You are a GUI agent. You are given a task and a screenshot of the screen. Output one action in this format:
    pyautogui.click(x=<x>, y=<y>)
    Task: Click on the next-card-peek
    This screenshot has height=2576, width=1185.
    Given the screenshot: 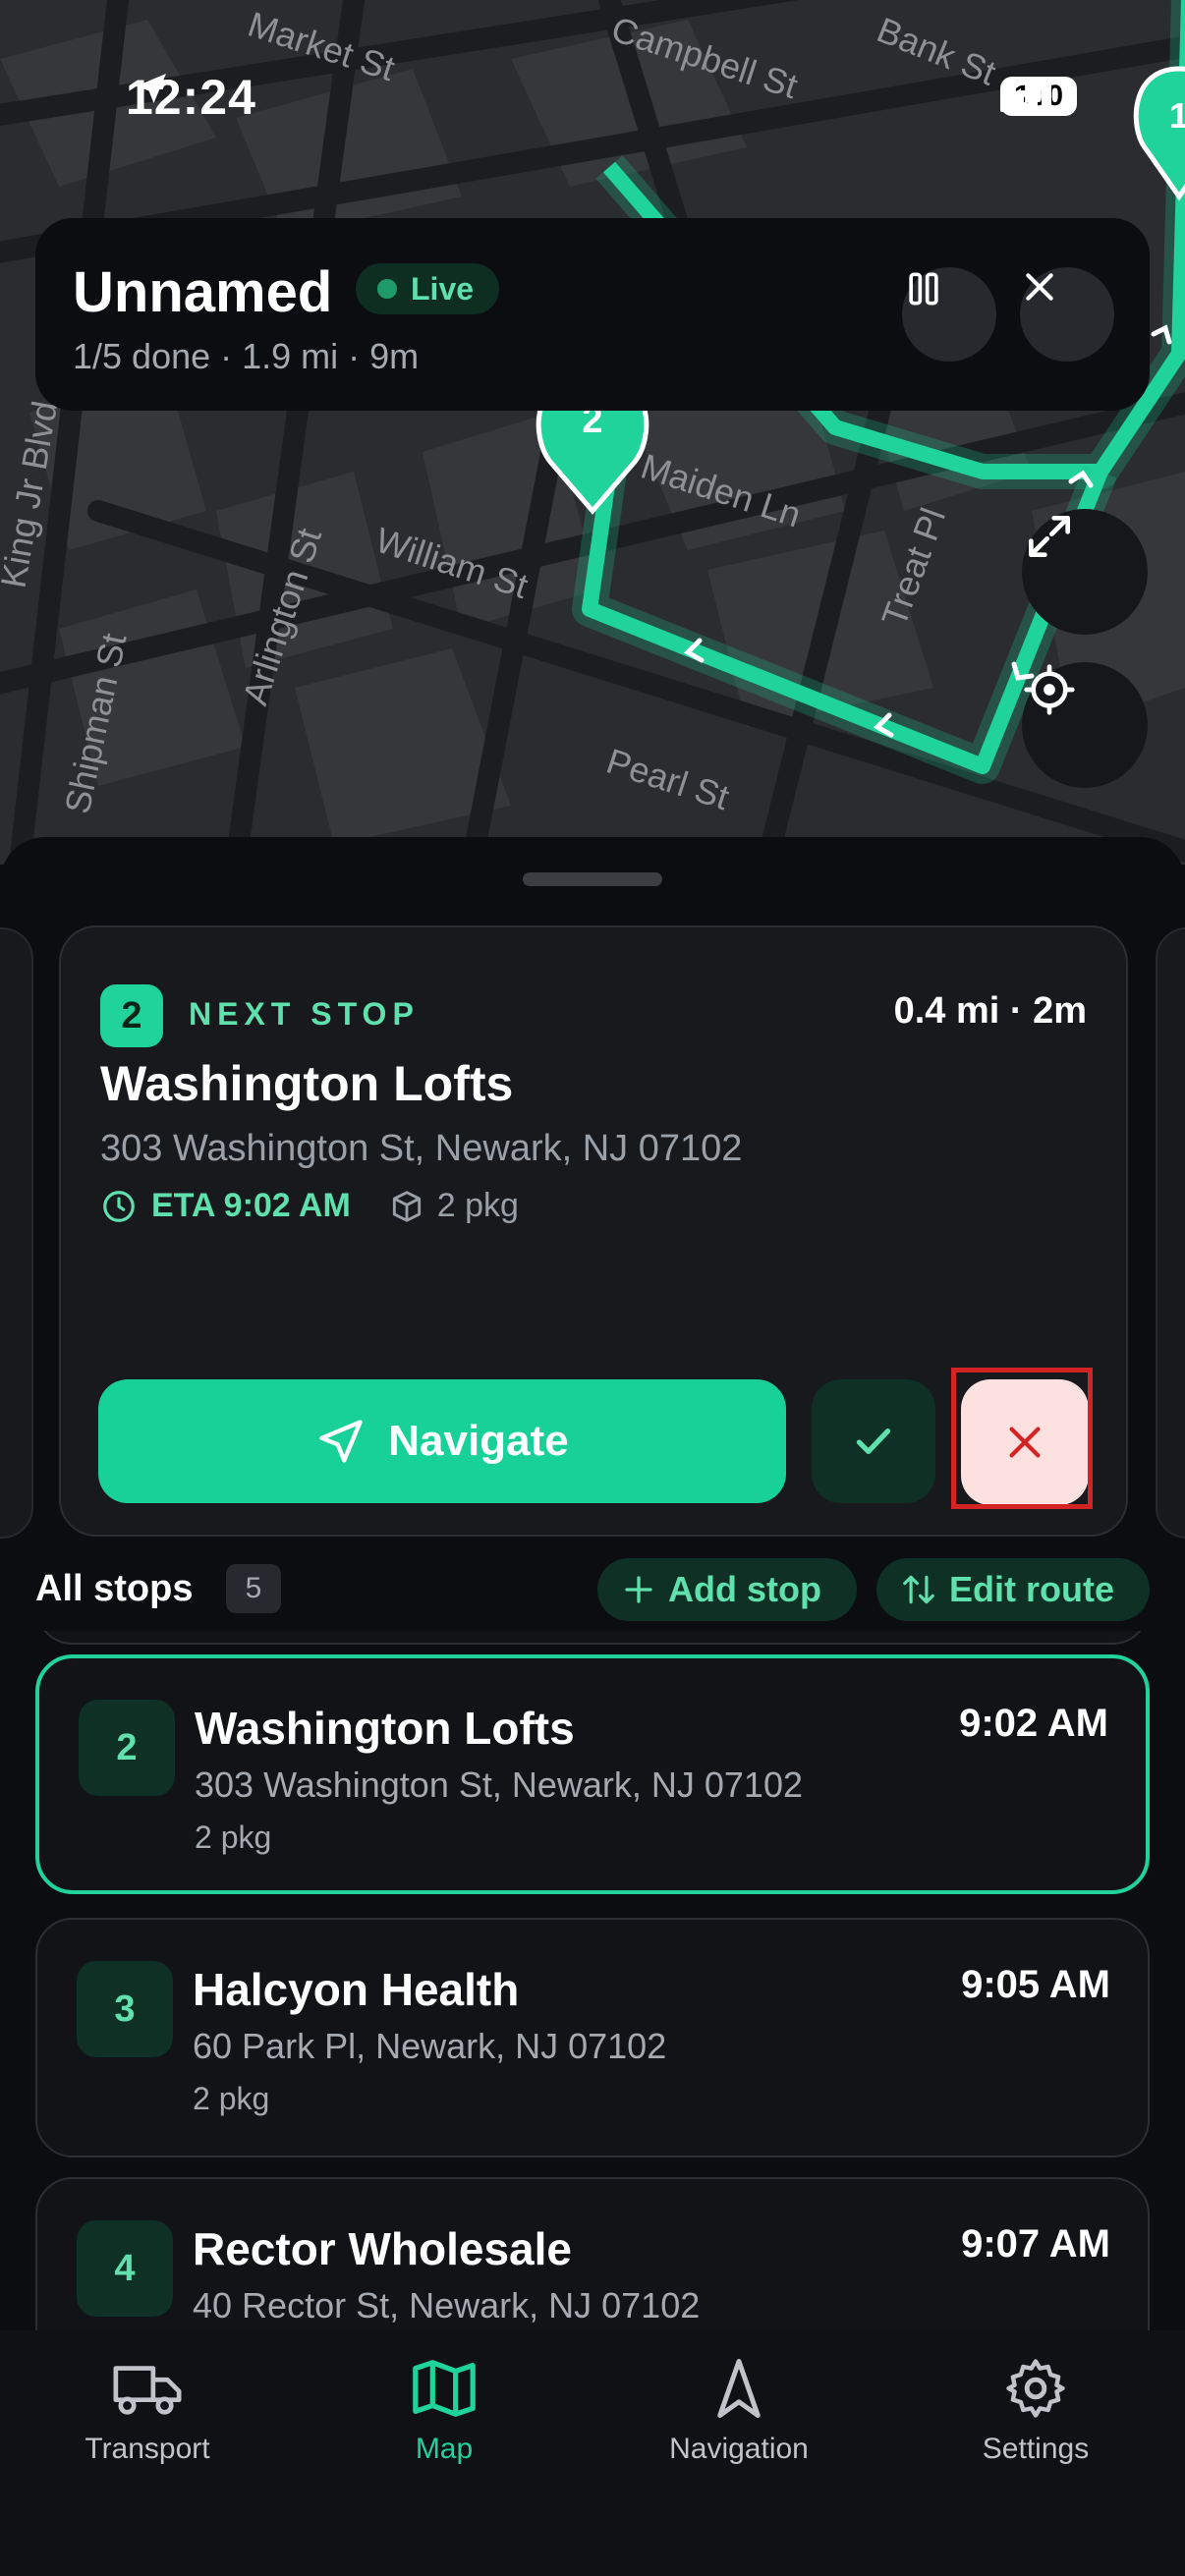 What is the action you would take?
    pyautogui.click(x=1170, y=1233)
    